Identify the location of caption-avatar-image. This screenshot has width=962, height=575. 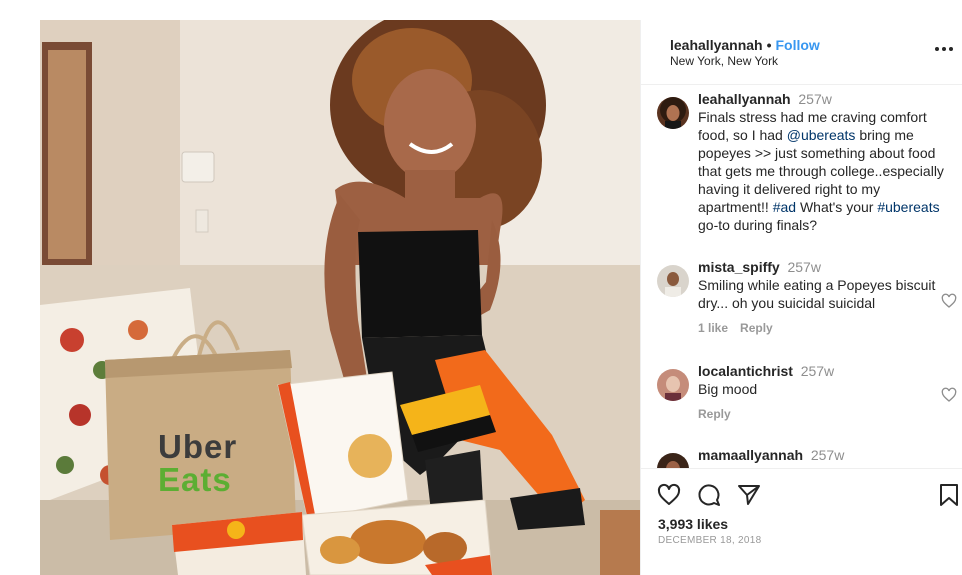
(673, 113).